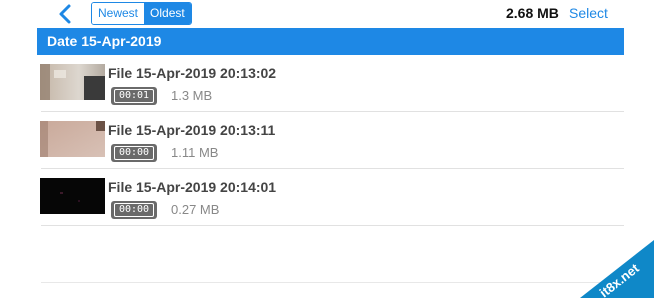 The height and width of the screenshot is (305, 660). Describe the element at coordinates (532, 13) in the screenshot. I see `total-size-label: 2.68 MB` at that location.